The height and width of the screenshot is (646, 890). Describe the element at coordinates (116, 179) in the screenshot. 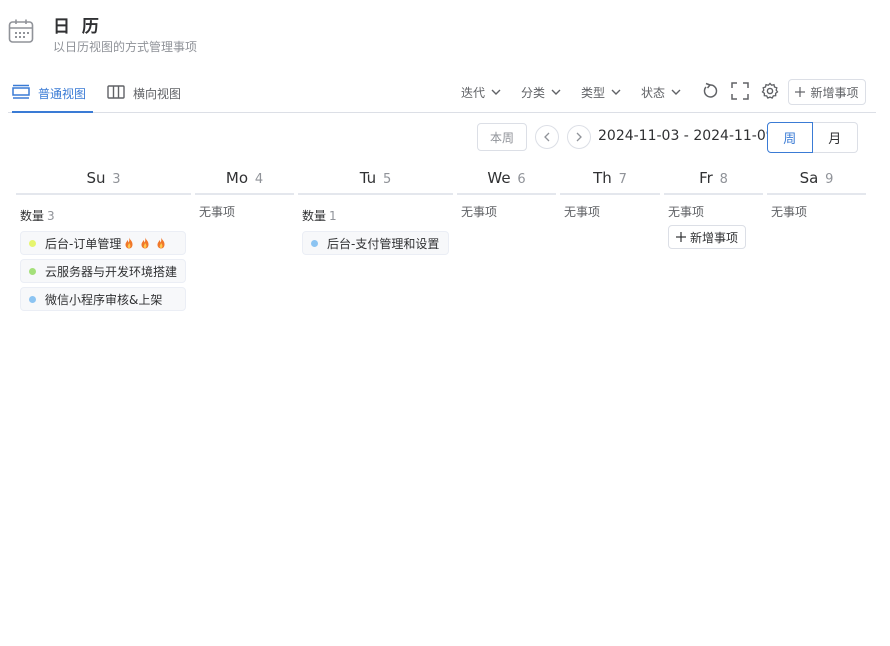

I see `day-number: 3` at that location.